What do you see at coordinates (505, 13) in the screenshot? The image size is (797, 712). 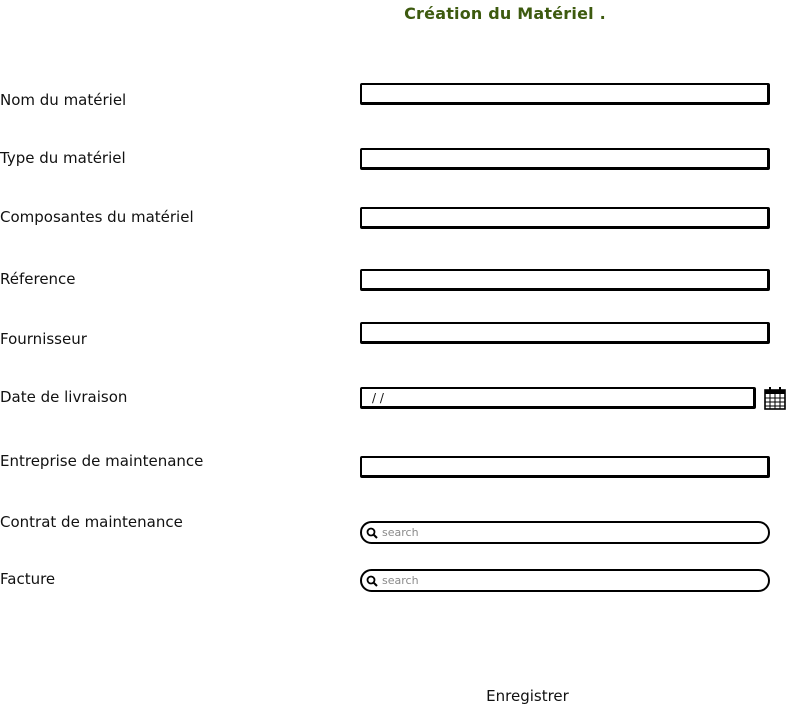 I see `page-title: Création du Matériel .` at bounding box center [505, 13].